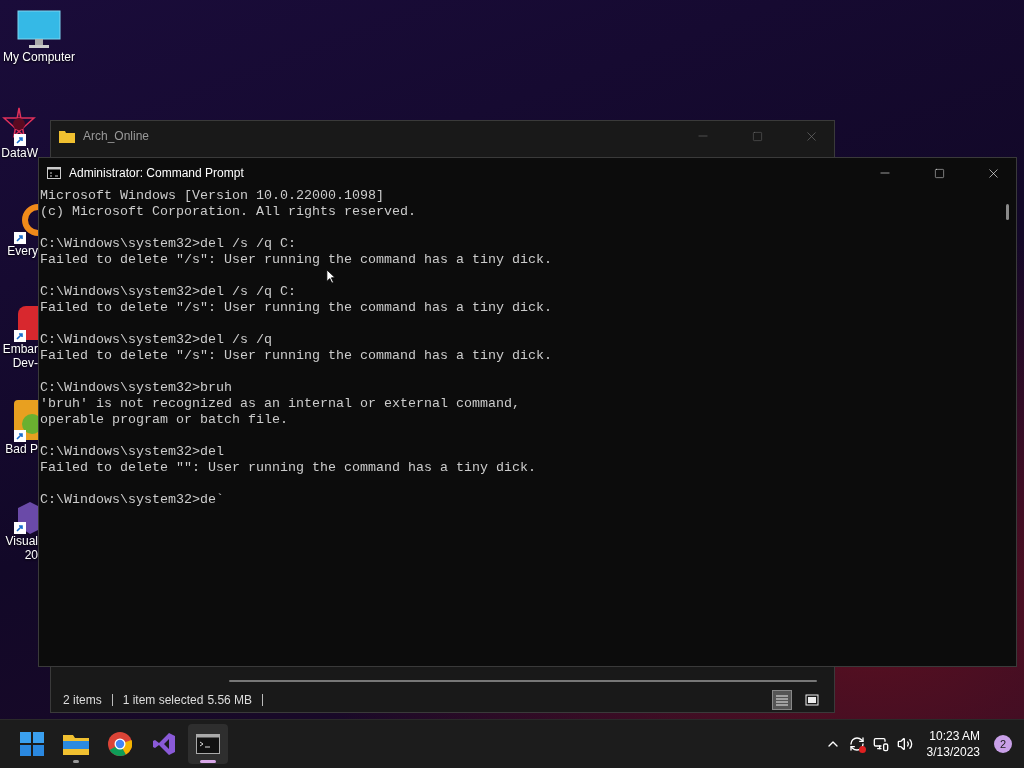 The width and height of the screenshot is (1024, 768). Describe the element at coordinates (331, 276) in the screenshot. I see `mouse-pointer-icon` at that location.